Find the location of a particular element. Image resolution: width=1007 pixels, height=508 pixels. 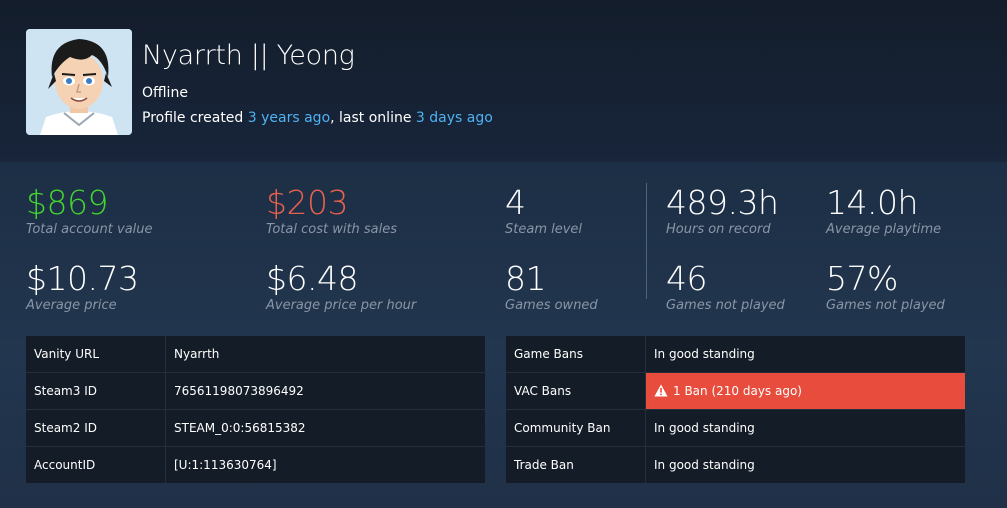

table-row: AccountID [U:1:113630764] is located at coordinates (255, 464).